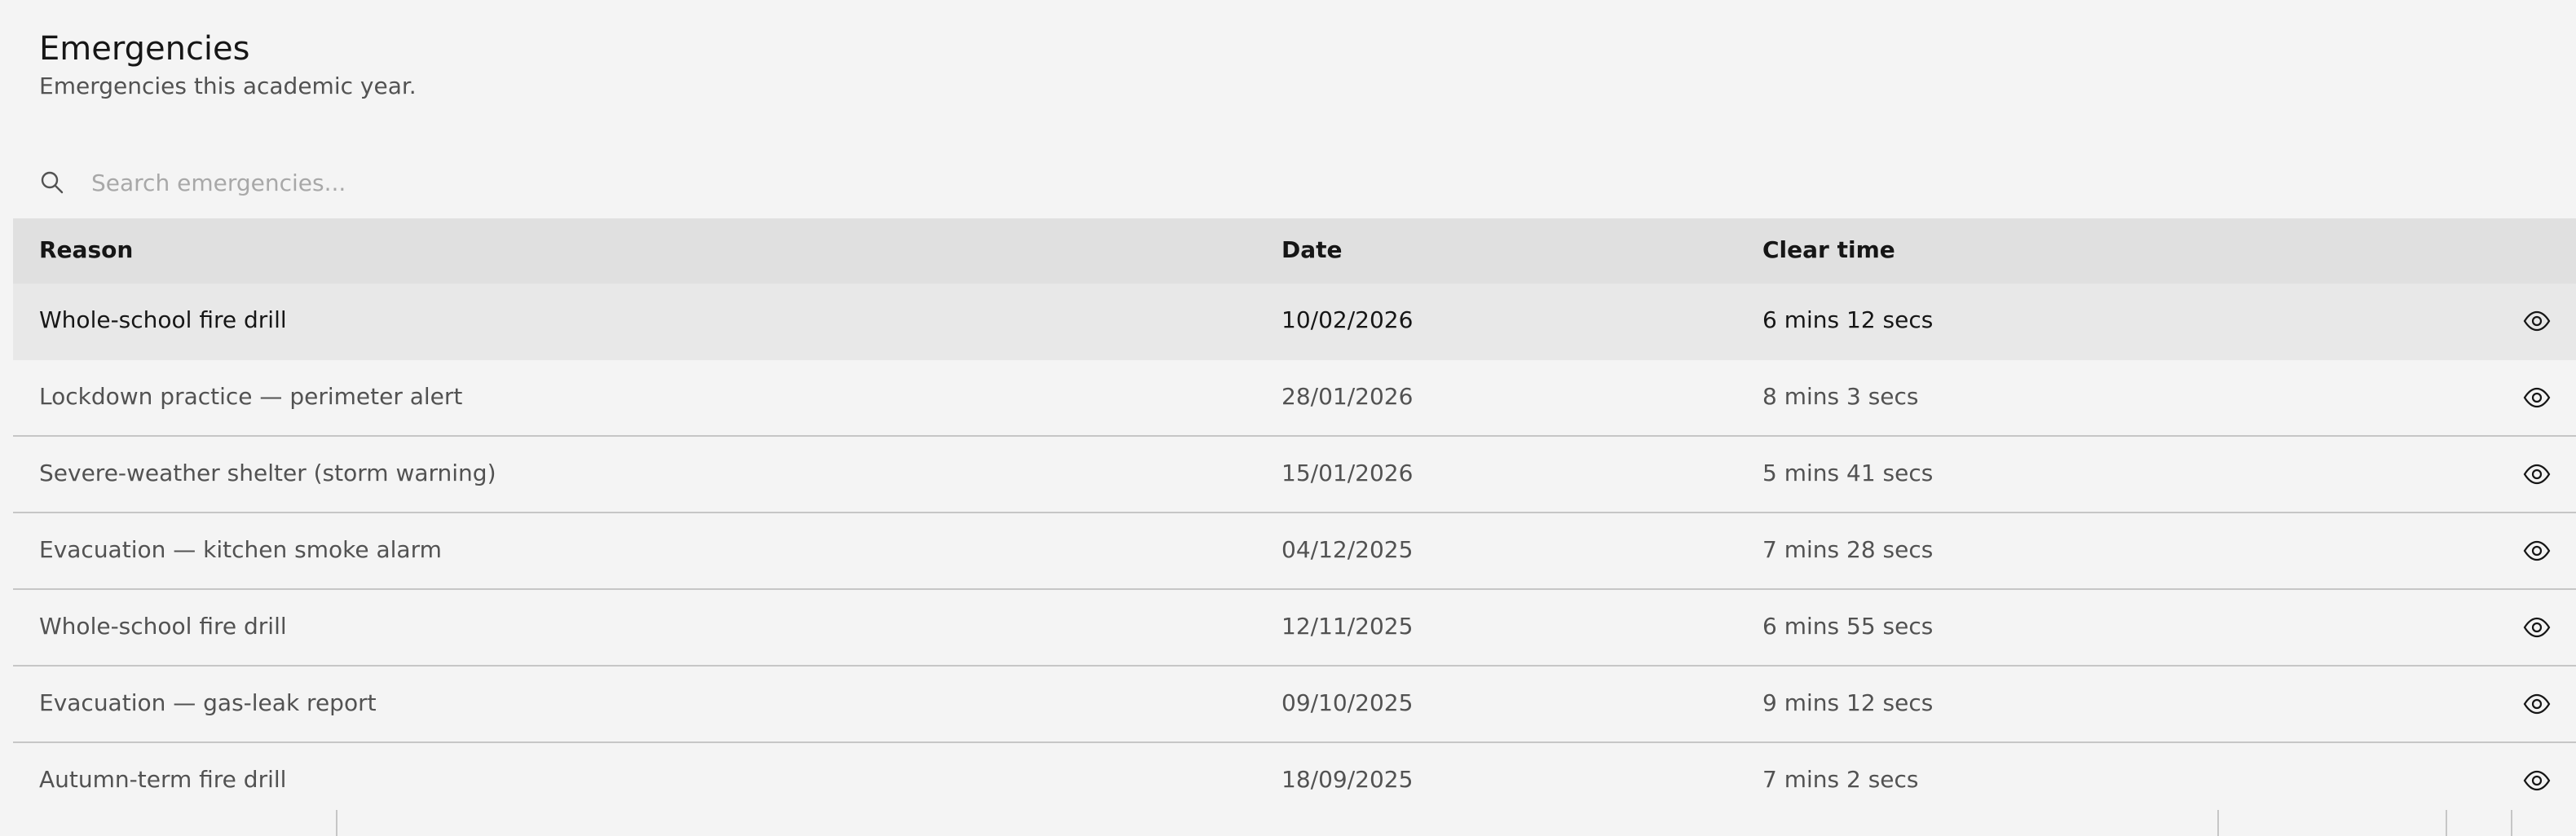 The width and height of the screenshot is (2576, 836). What do you see at coordinates (1828, 249) in the screenshot?
I see `column-header-clear-time: Clear time` at bounding box center [1828, 249].